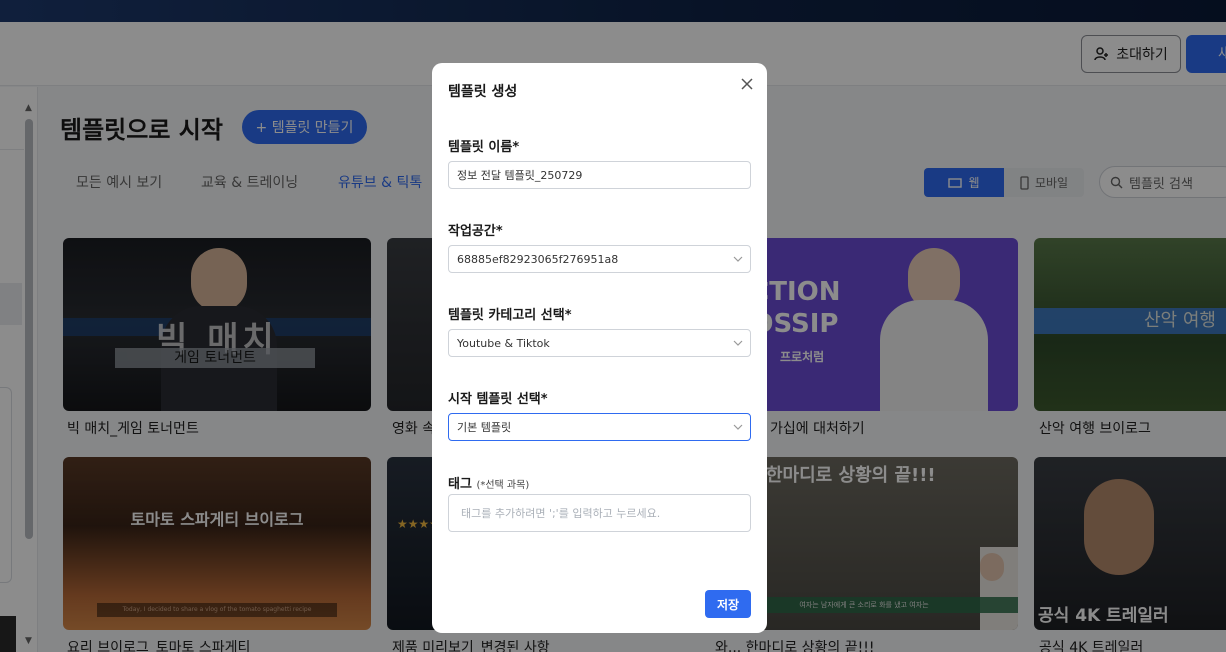 This screenshot has height=652, width=1226. What do you see at coordinates (520, 175) in the screenshot?
I see `template-name-value: 정보 전달 템플릿_250729` at bounding box center [520, 175].